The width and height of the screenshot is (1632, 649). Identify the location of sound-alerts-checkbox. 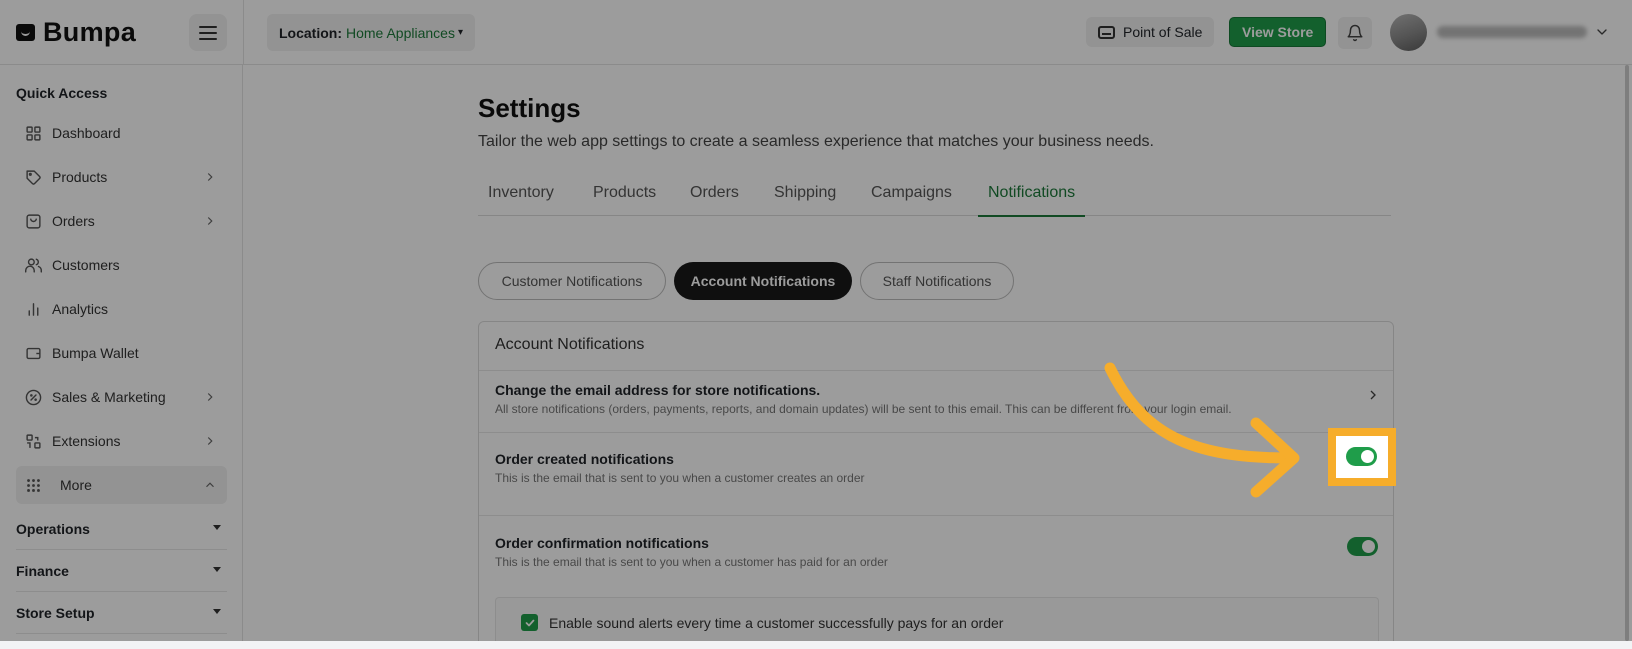
(529, 622).